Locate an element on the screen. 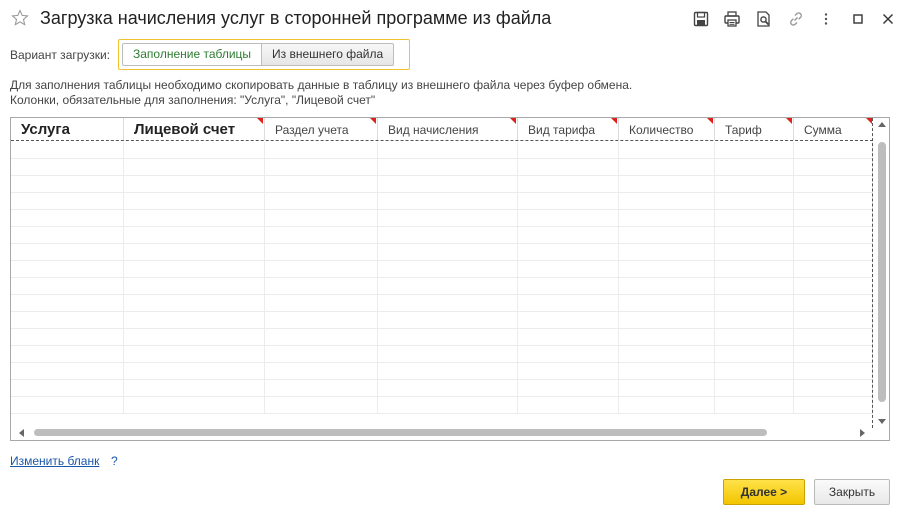 The image size is (905, 519). close-button: Закрыть is located at coordinates (852, 492).